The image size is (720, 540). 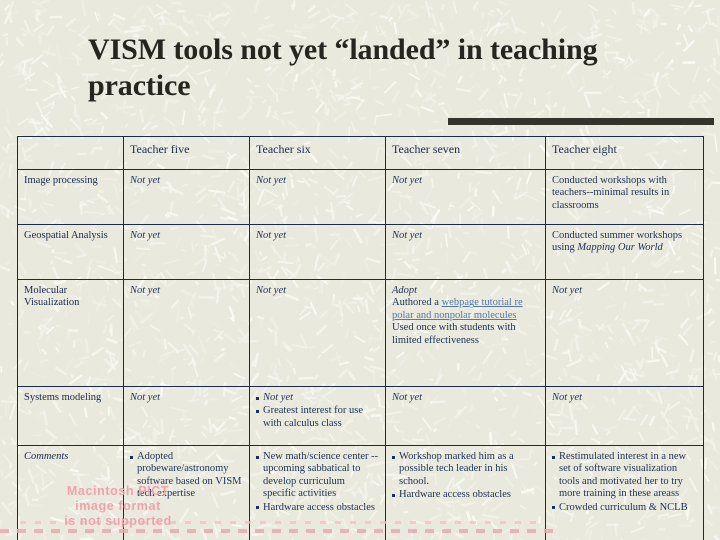 I want to click on column-header-teacher-seven: Teacher seven, so click(x=465, y=153).